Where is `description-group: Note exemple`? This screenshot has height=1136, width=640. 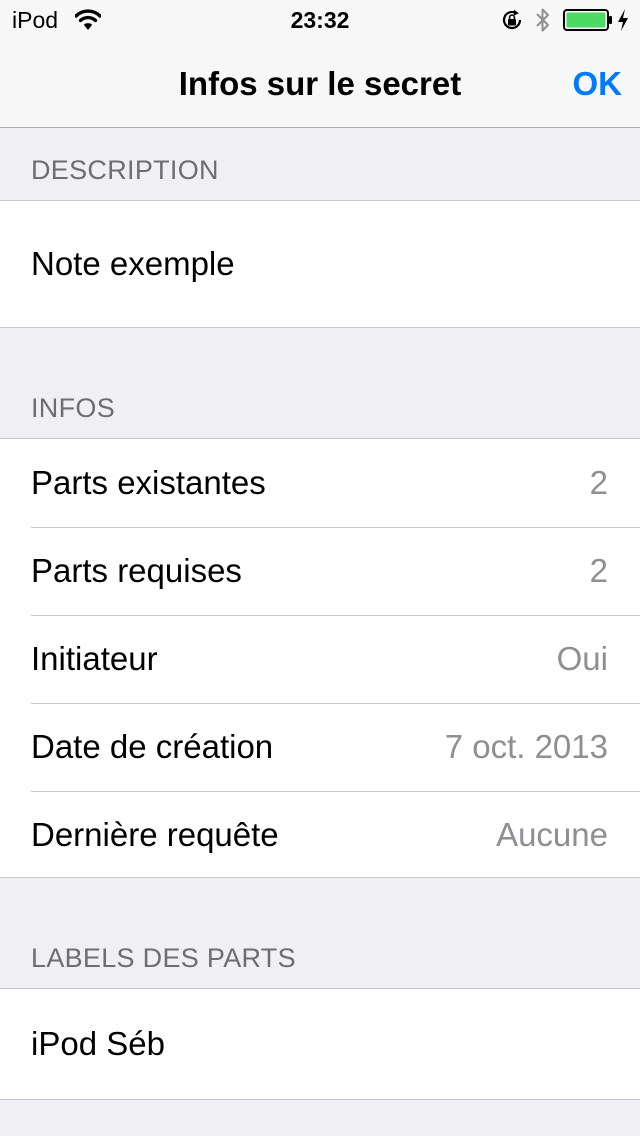 description-group: Note exemple is located at coordinates (320, 264).